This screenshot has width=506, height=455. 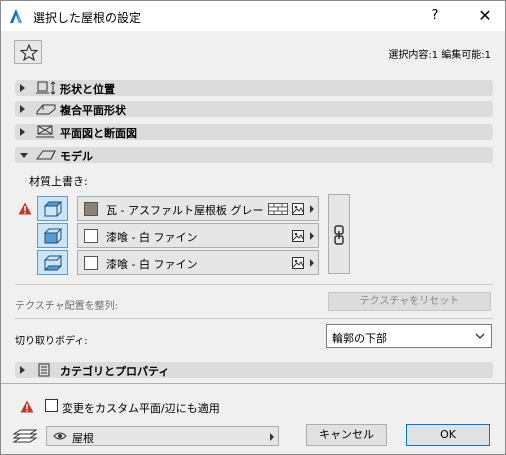 I want to click on apply-custom-checkbox, so click(x=51, y=405).